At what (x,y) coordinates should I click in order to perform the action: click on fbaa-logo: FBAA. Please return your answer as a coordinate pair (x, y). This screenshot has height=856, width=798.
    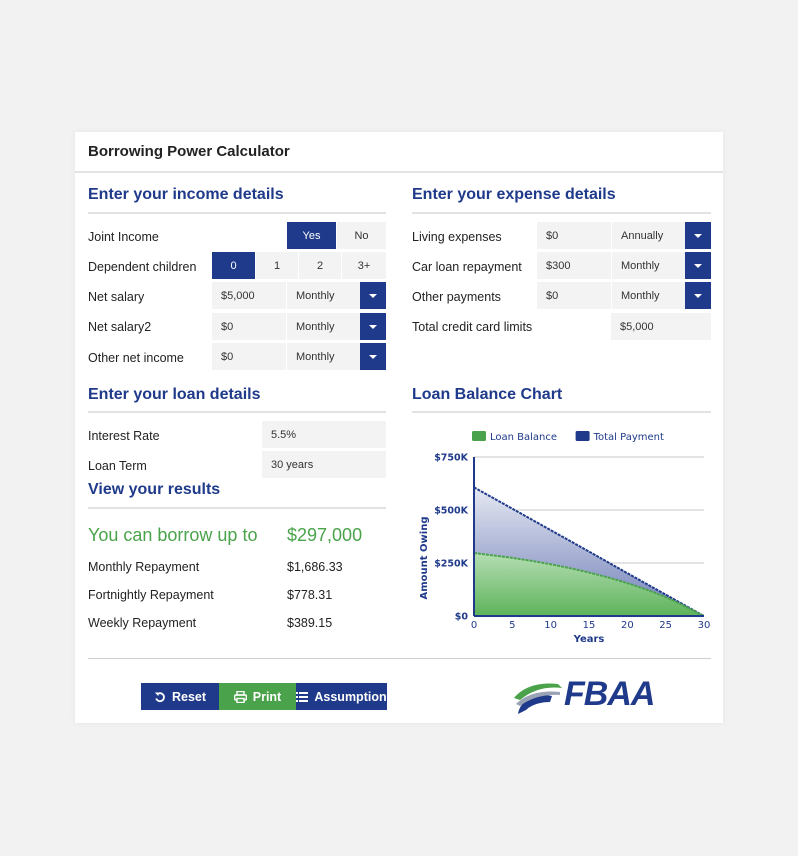
    Looking at the image, I should click on (592, 696).